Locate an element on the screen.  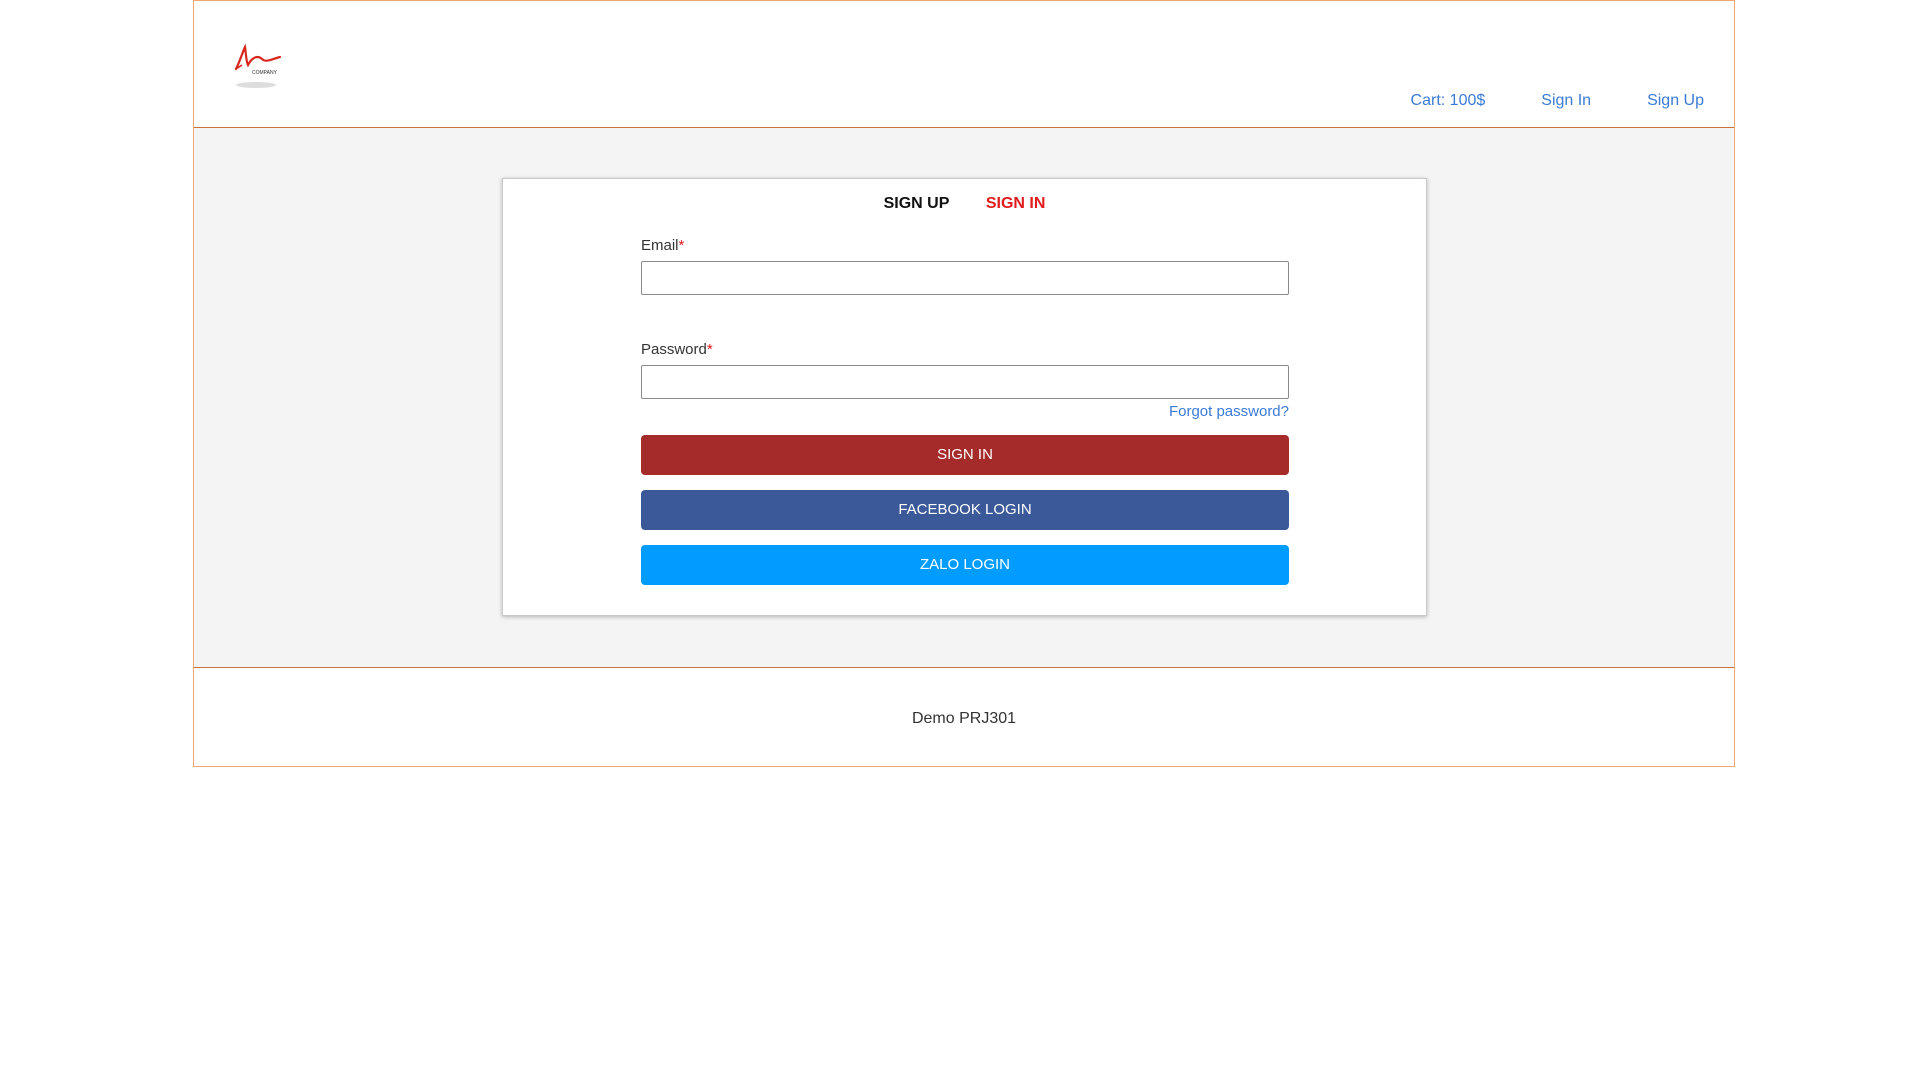
company-logo-icon: COMPANY is located at coordinates (258, 65).